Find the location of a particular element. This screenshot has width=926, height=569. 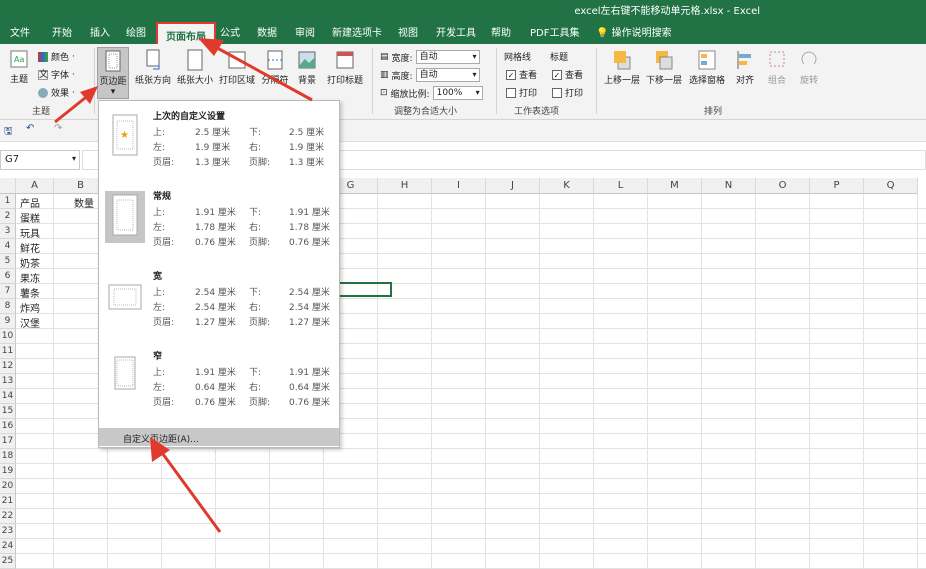

margin-label: 右: is located at coordinates (255, 148).